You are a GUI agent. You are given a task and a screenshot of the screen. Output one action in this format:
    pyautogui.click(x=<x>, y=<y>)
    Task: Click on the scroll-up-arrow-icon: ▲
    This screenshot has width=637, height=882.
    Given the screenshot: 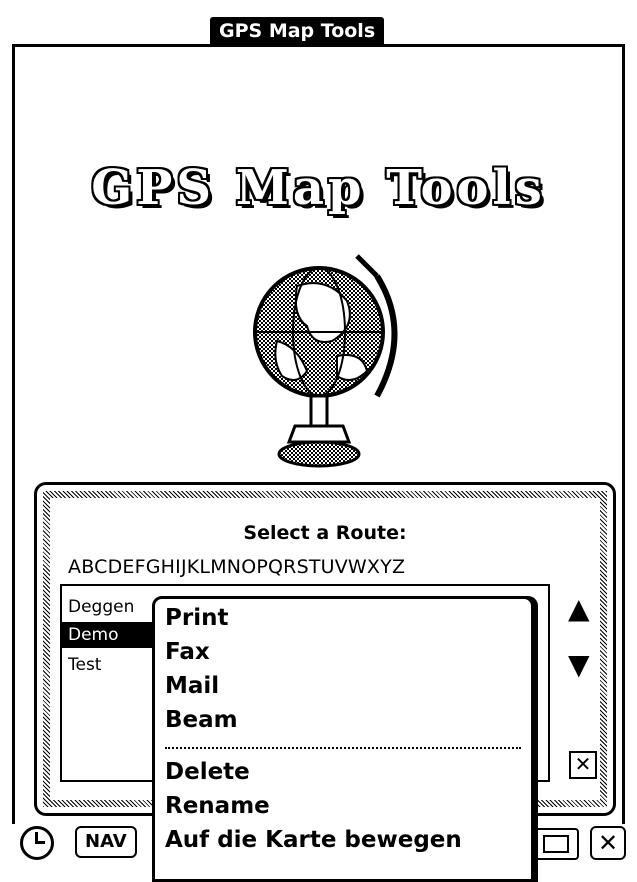 What is the action you would take?
    pyautogui.click(x=579, y=608)
    